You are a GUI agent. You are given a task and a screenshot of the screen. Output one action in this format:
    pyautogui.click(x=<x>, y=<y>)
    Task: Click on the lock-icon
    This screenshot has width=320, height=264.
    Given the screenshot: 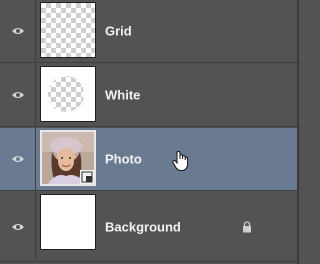 What is the action you would take?
    pyautogui.click(x=247, y=226)
    